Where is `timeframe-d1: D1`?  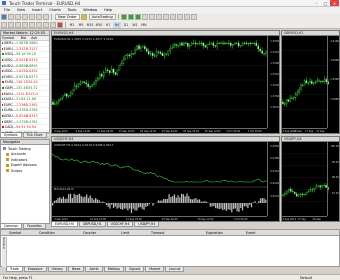 timeframe-d1: D1 is located at coordinates (126, 25).